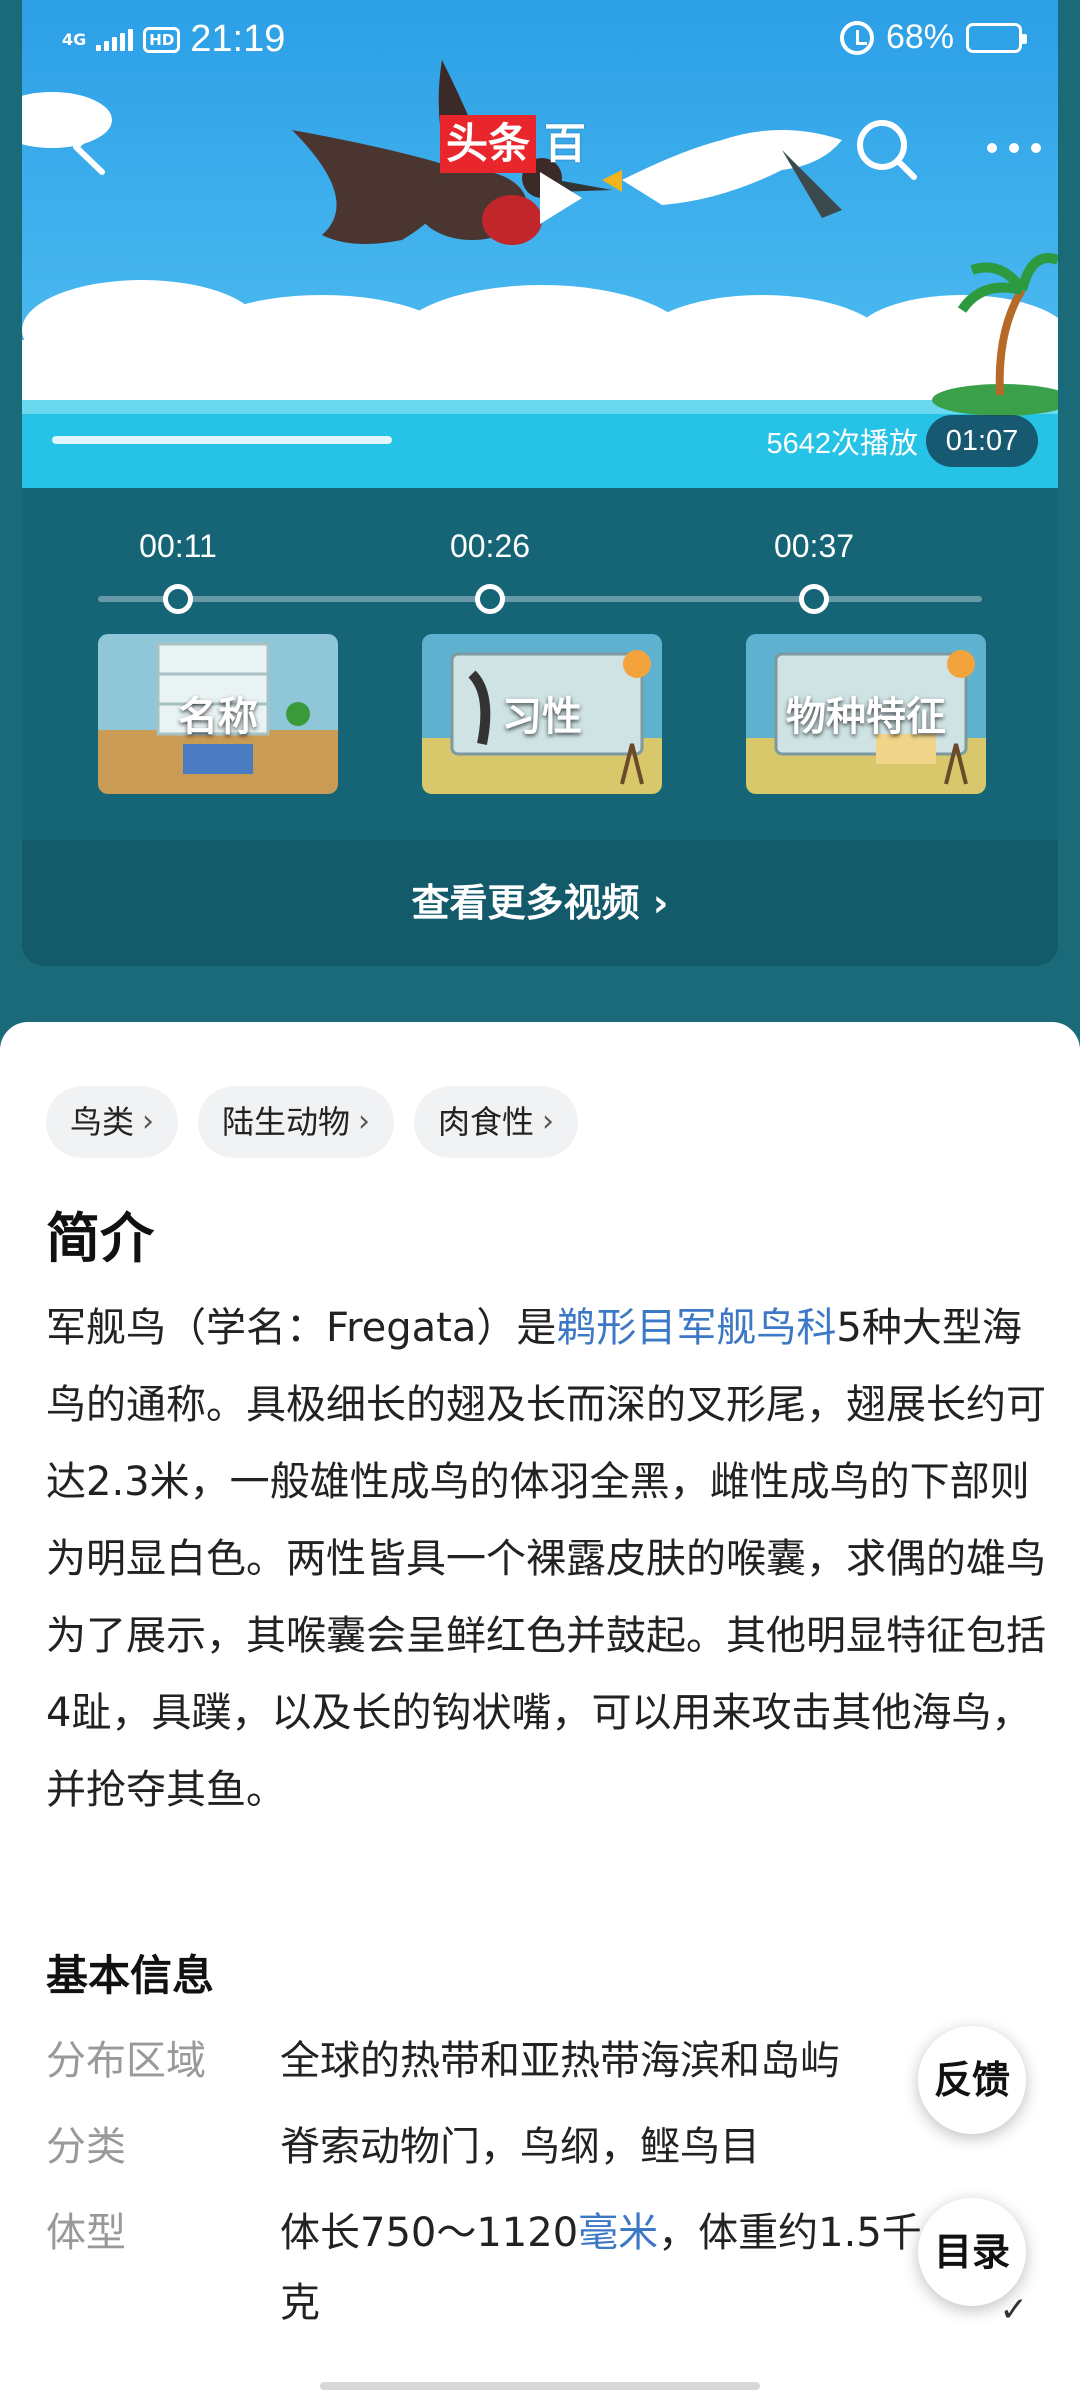 The image size is (1080, 2400). I want to click on chapter-thumb-name: 名称, so click(218, 714).